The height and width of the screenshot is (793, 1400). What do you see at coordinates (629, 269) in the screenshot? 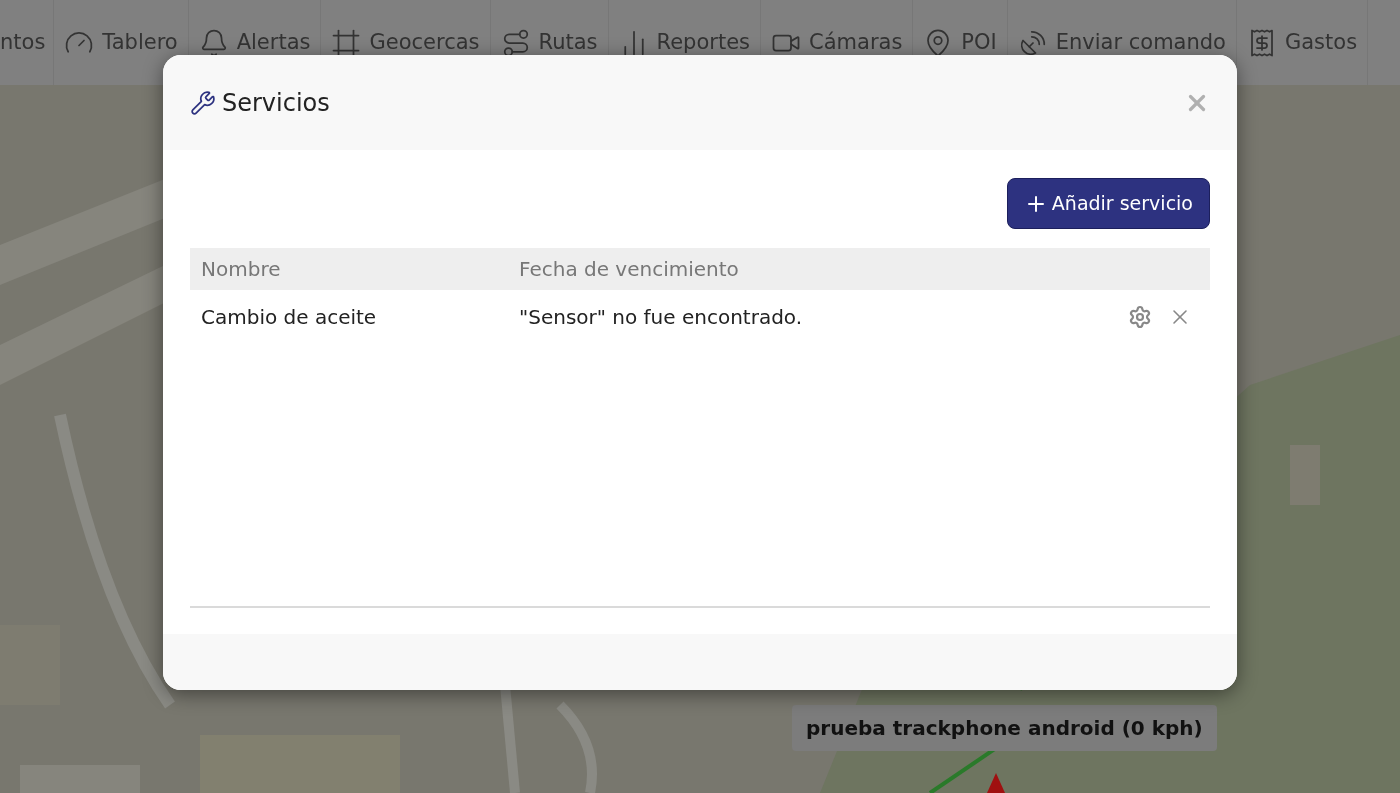
I see `column-header: Fecha de vencimiento` at bounding box center [629, 269].